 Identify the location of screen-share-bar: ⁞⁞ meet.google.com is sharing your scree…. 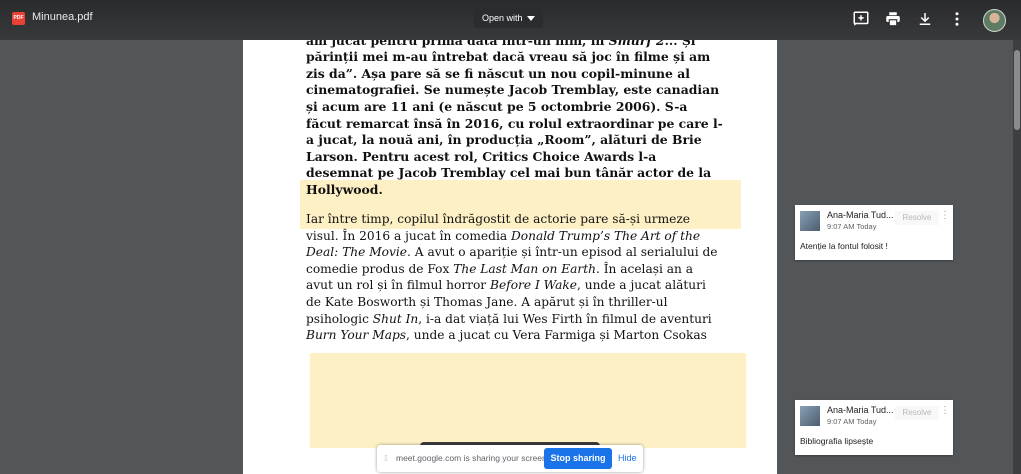
(510, 458).